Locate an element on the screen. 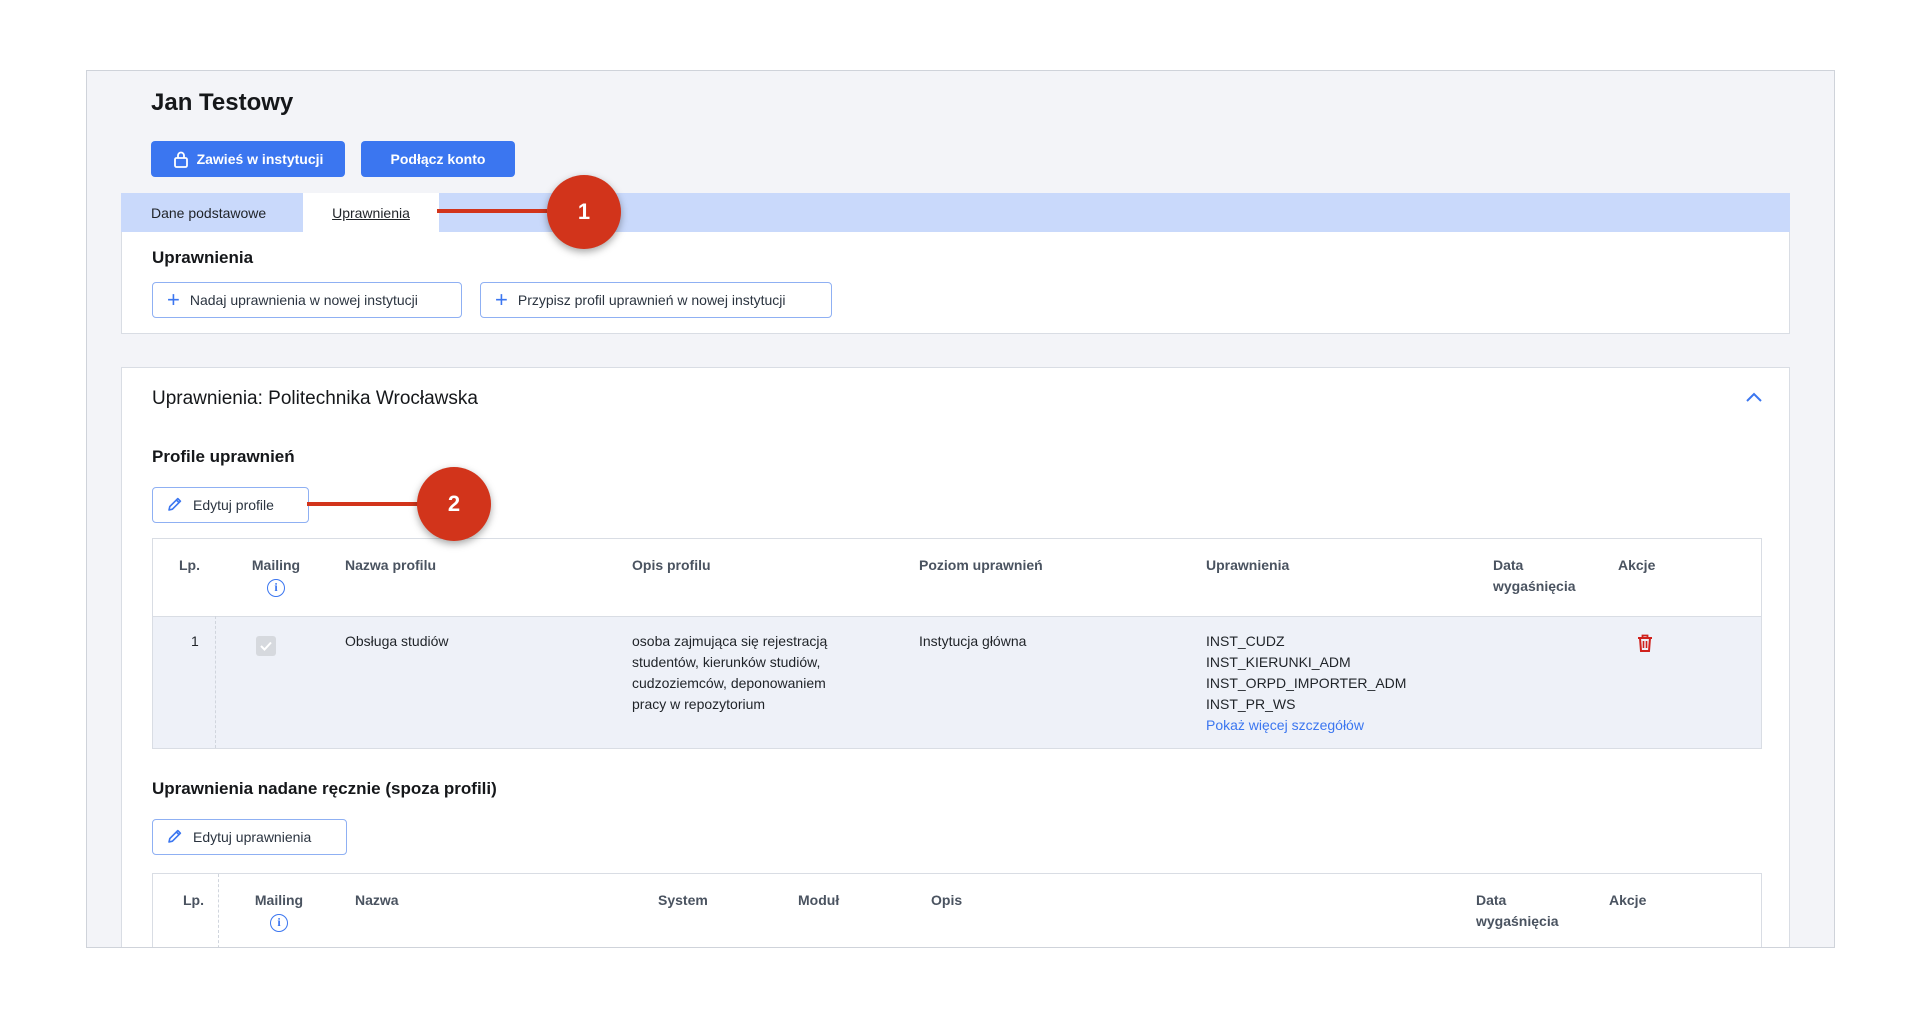 Image resolution: width=1917 pixels, height=1024 pixels. suspend-in-institution-button: Zawieś w instytucji is located at coordinates (248, 159).